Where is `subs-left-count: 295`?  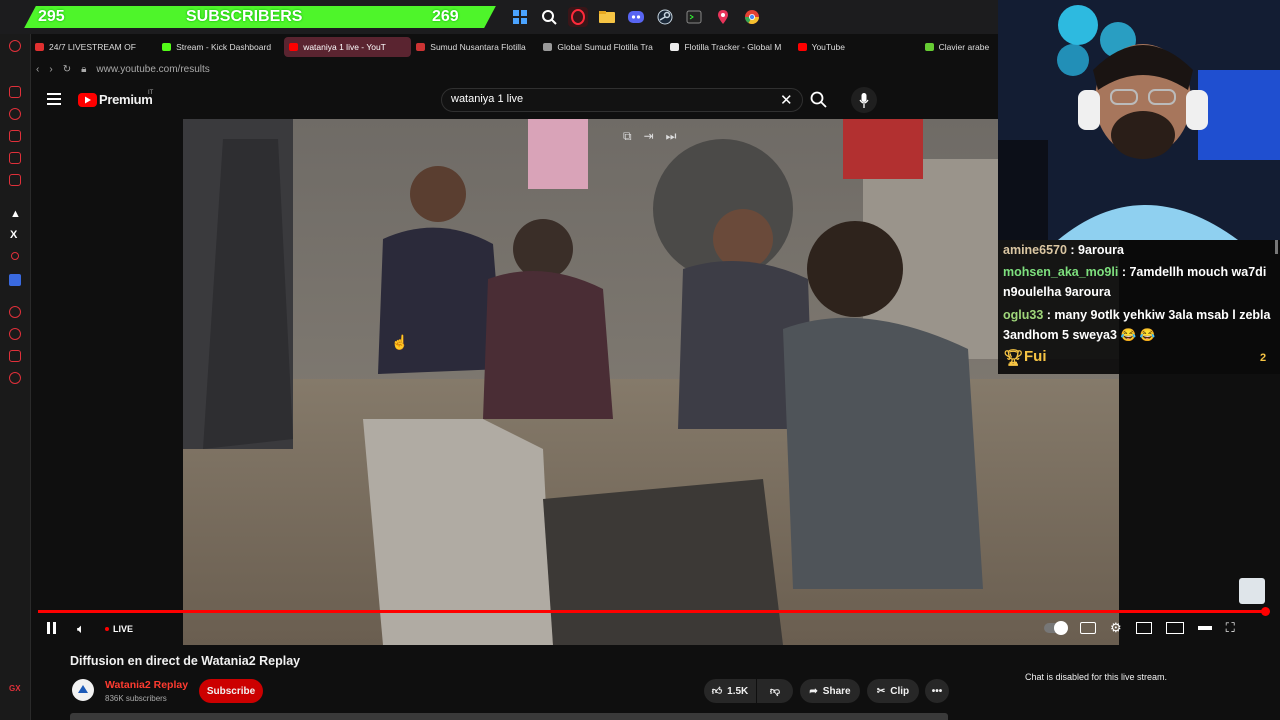
subs-left-count: 295 is located at coordinates (51, 16).